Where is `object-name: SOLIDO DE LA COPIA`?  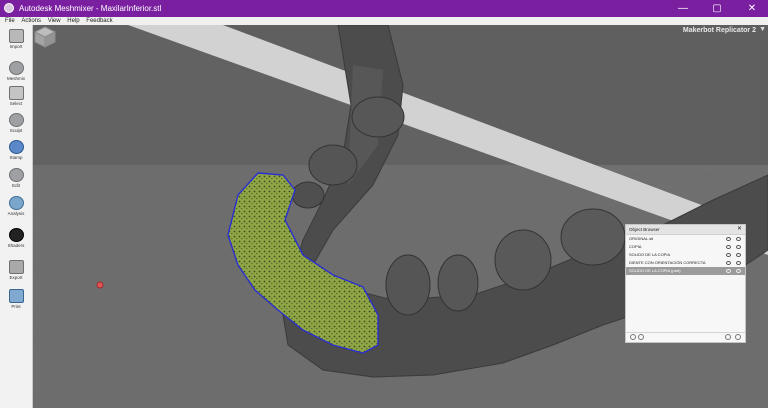
object-name: SOLIDO DE LA COPIA is located at coordinates (650, 254).